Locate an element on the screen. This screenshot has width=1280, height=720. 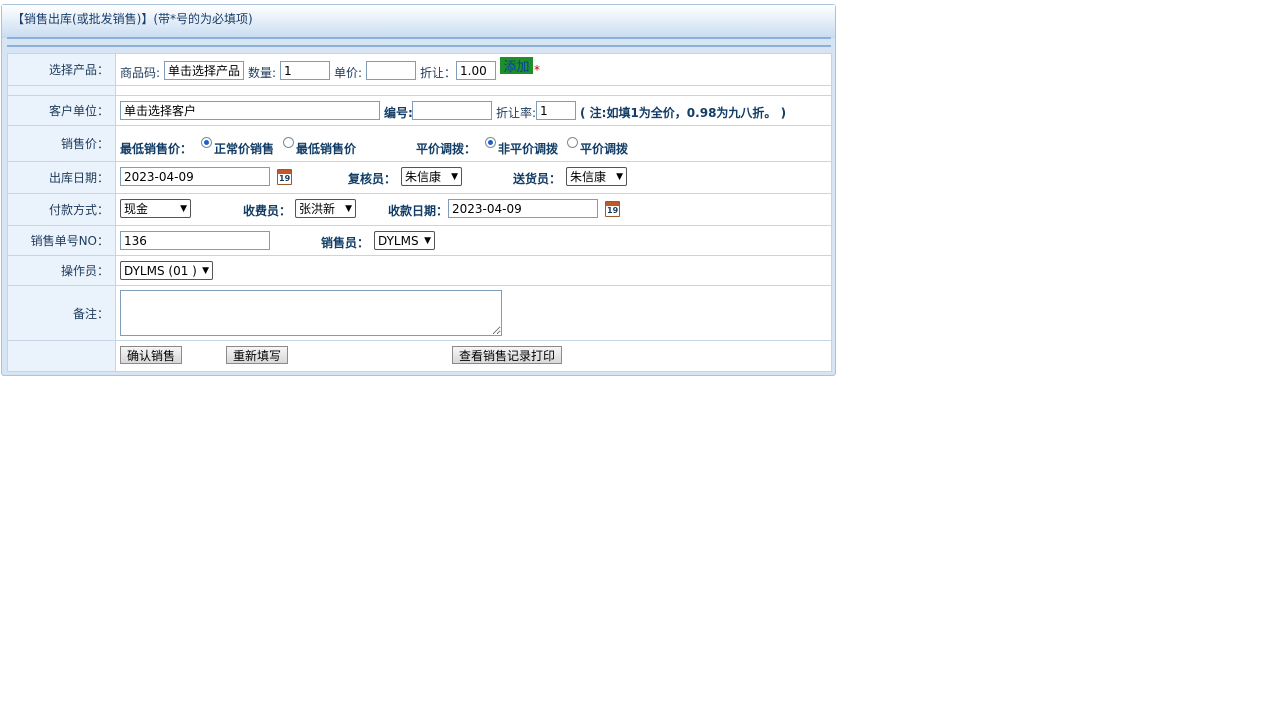
operator-select: DYLMS (01 ) ▼ is located at coordinates (166, 270).